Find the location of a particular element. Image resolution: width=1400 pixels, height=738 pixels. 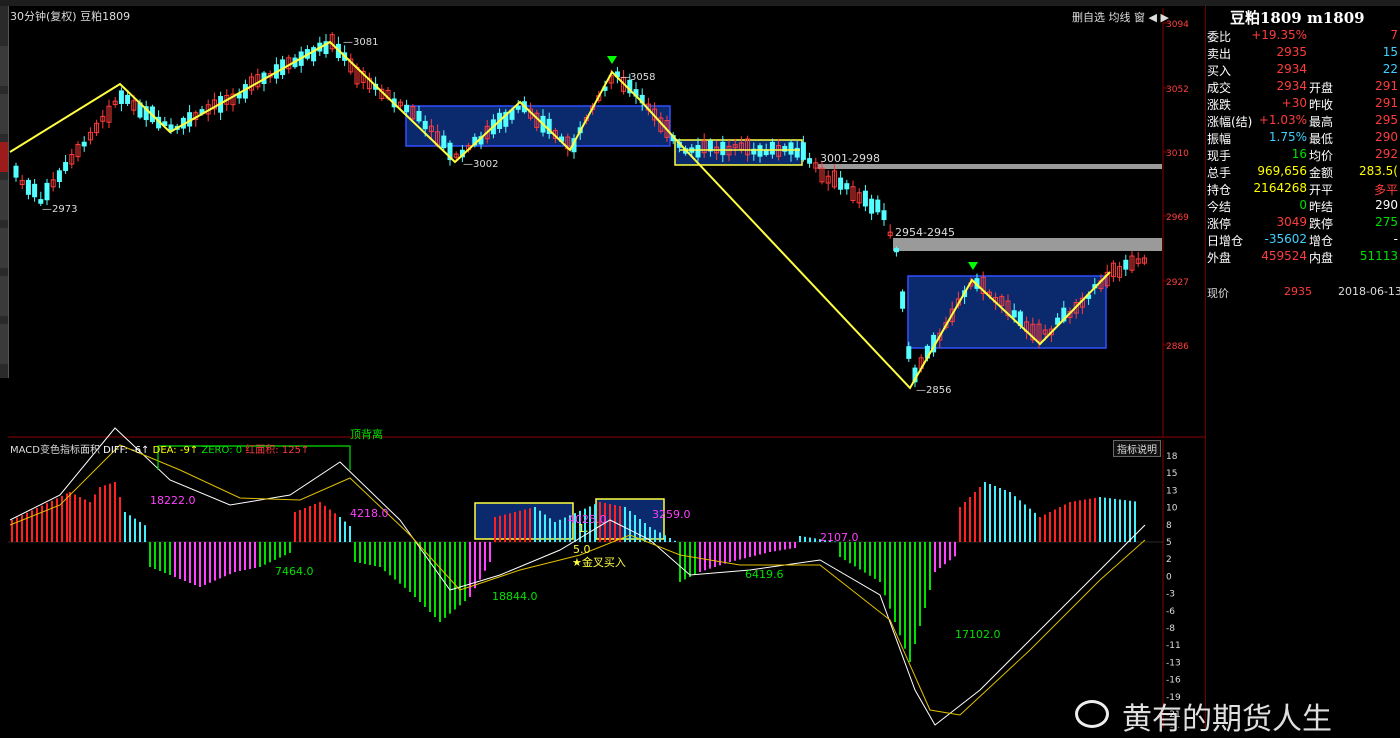

chart-toolbar: 删自选 均线 窗 ◀ ▶ is located at coordinates (1120, 17).